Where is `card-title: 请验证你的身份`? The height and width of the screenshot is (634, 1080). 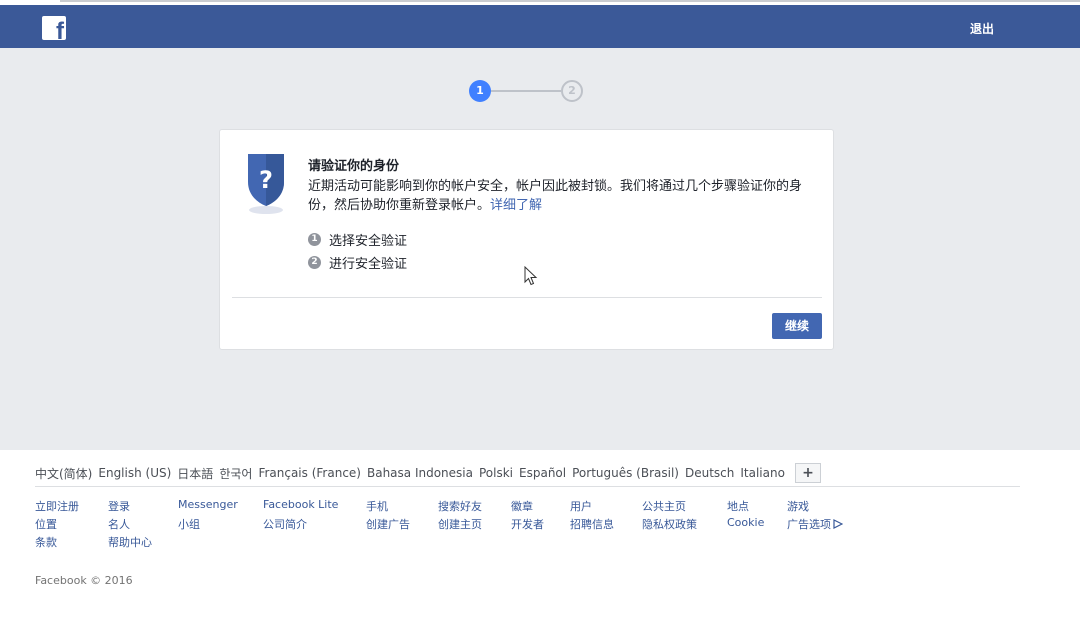
card-title: 请验证你的身份 is located at coordinates (354, 166).